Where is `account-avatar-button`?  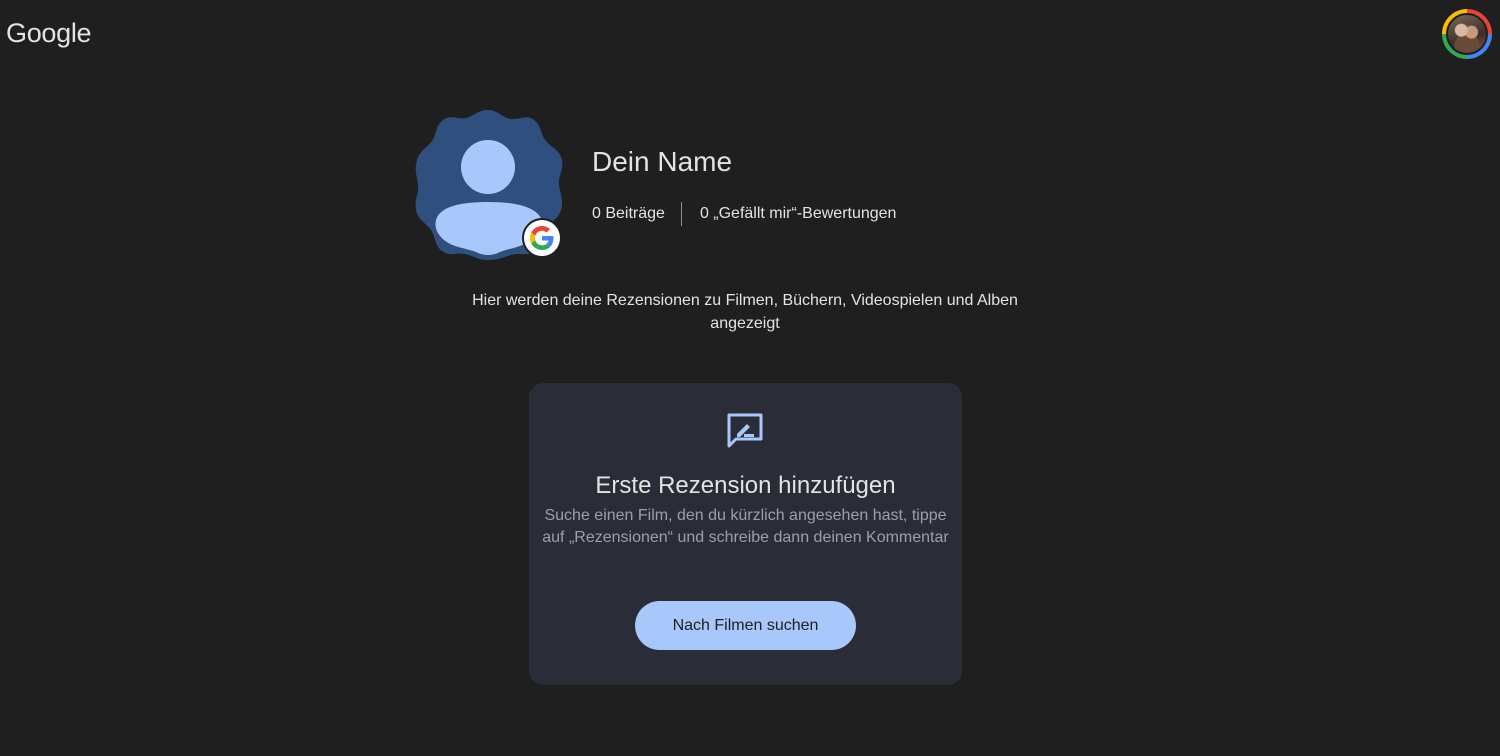
account-avatar-button is located at coordinates (1467, 34).